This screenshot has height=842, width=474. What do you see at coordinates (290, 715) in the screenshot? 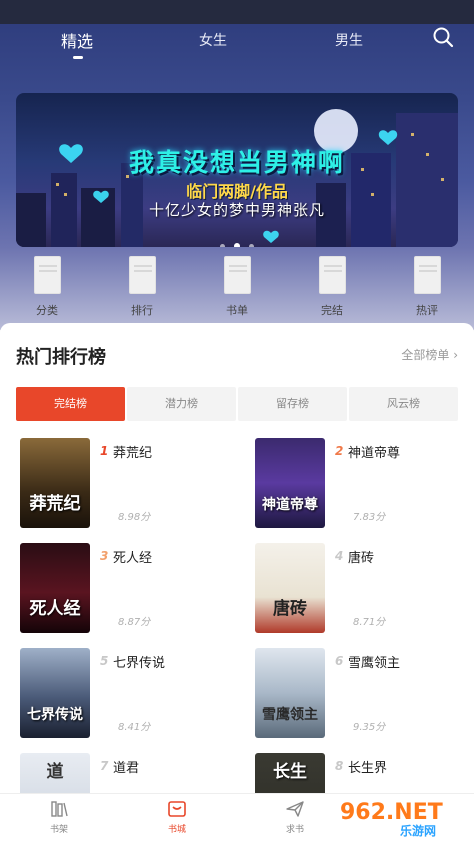
I see `cover-title: 雪鹰领主` at bounding box center [290, 715].